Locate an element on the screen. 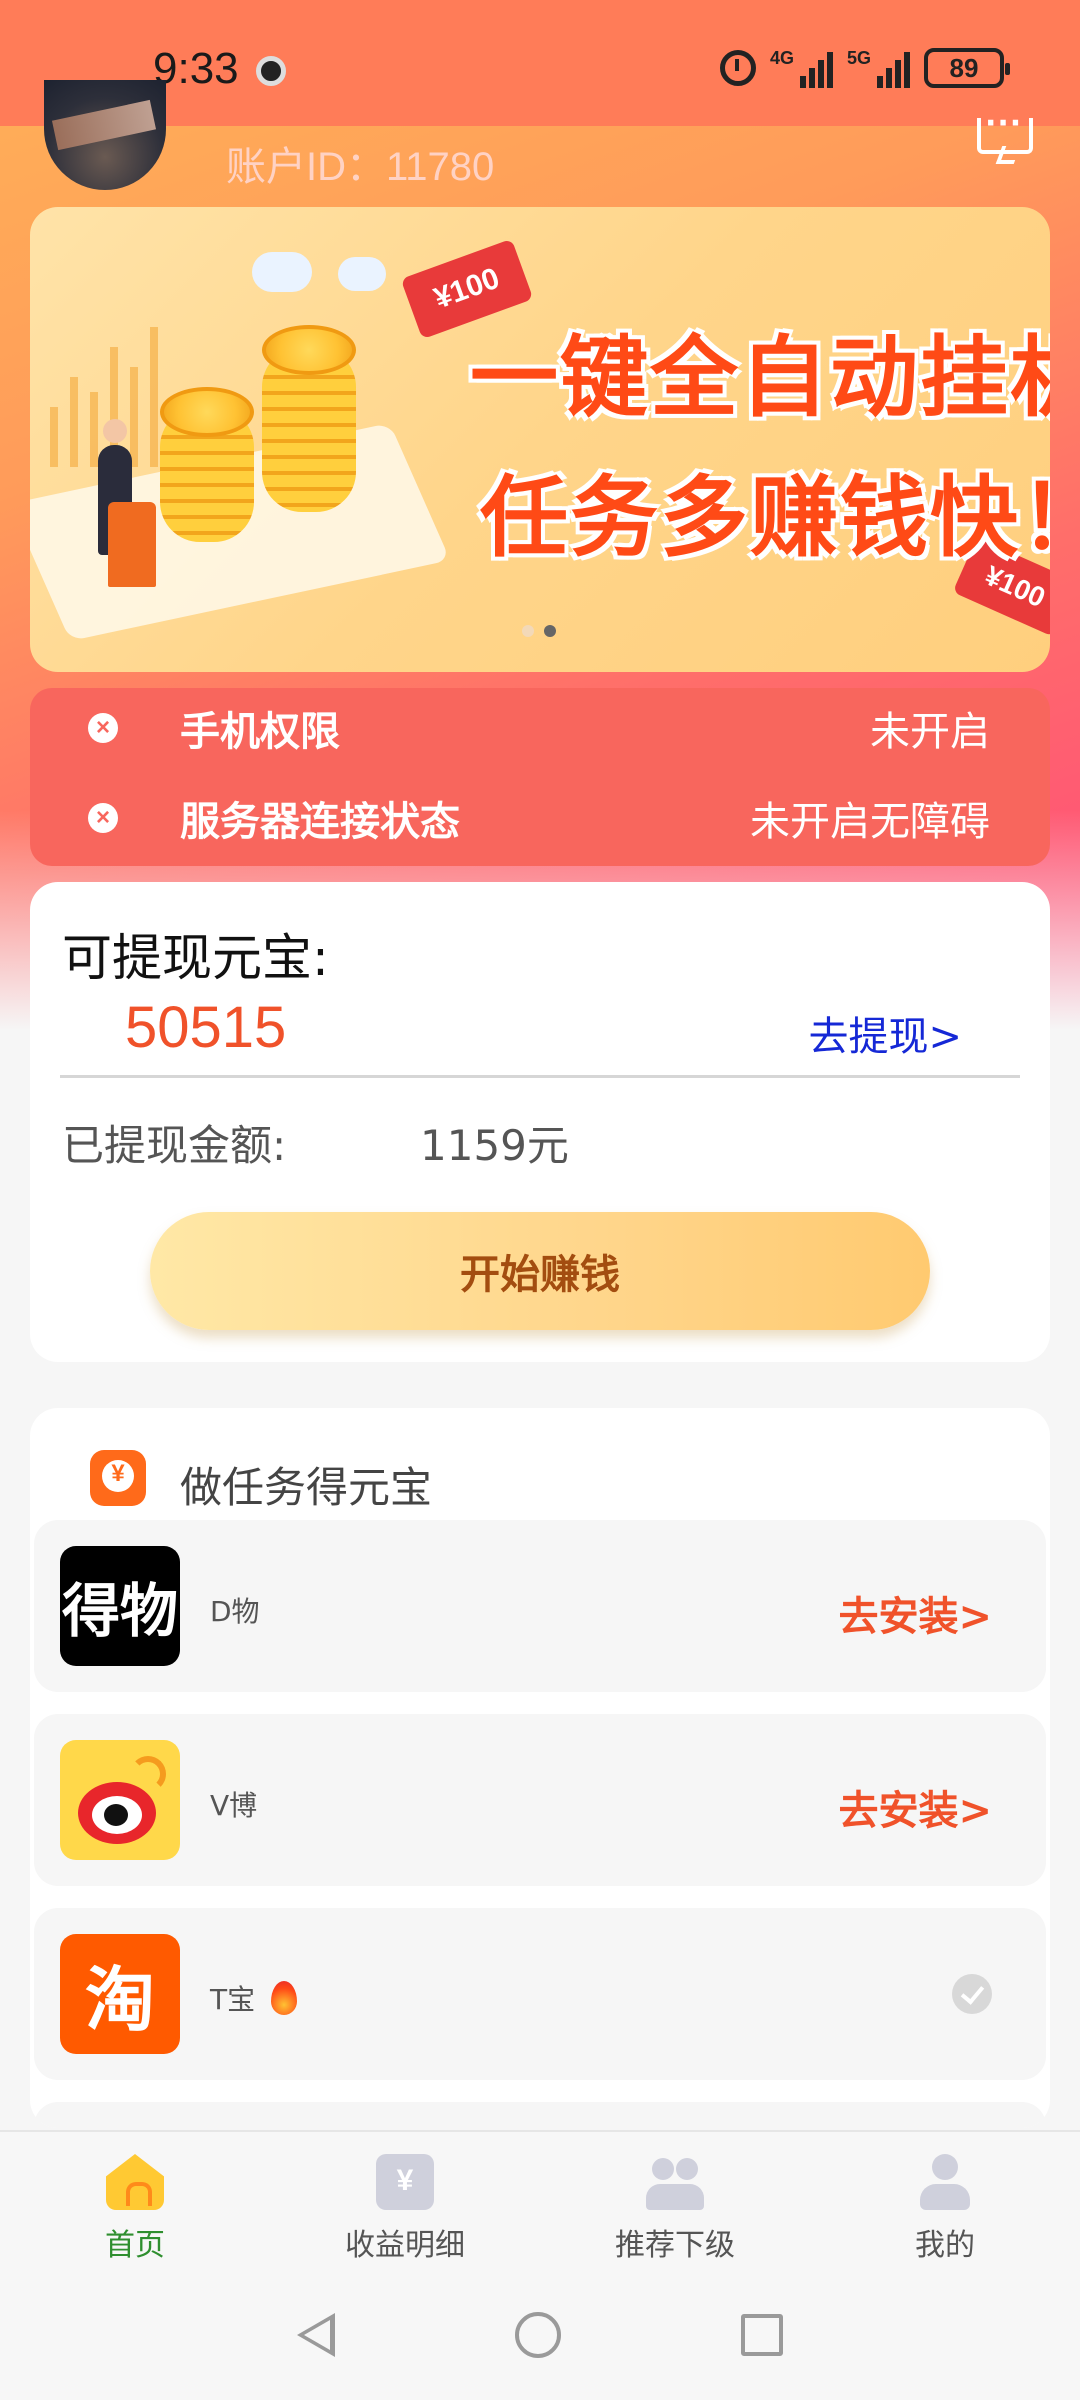 Image resolution: width=1080 pixels, height=2400 pixels. banner-pagination is located at coordinates (539, 631).